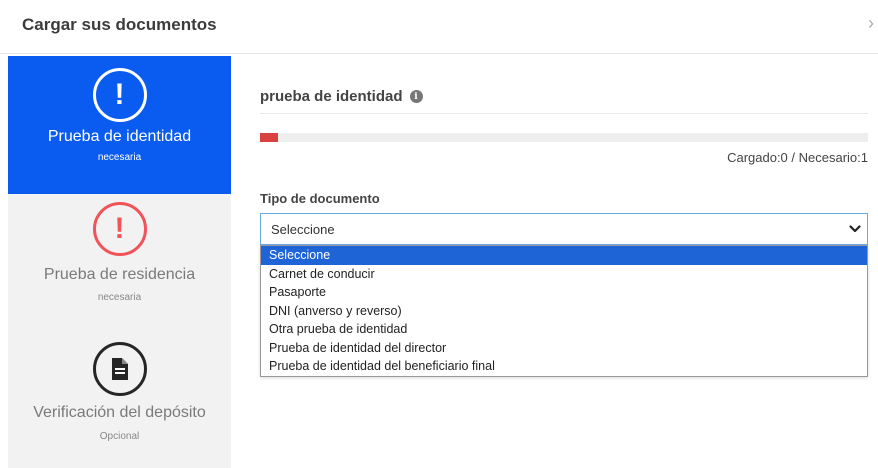 This screenshot has width=878, height=468. What do you see at coordinates (564, 113) in the screenshot?
I see `divider` at bounding box center [564, 113].